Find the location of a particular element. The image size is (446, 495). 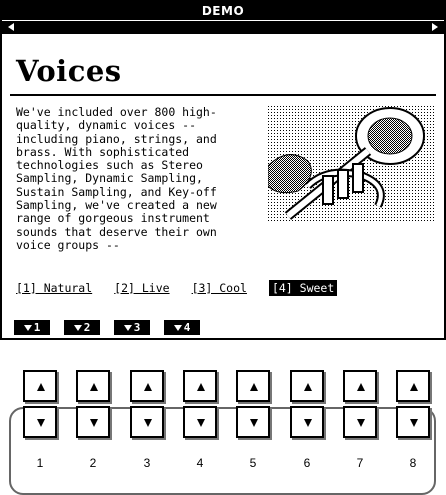

button-2-down is located at coordinates (93, 422).